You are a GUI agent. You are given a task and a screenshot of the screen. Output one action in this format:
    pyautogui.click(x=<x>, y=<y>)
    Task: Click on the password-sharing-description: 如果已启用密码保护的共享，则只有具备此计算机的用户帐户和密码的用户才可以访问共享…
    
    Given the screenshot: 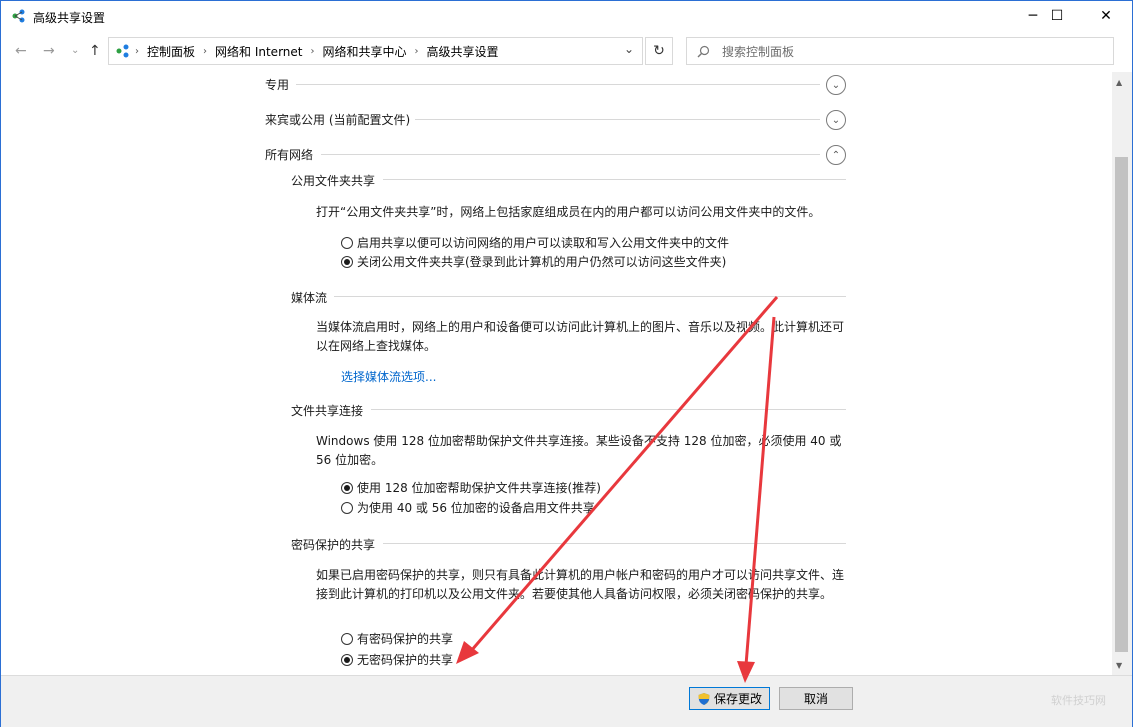 What is the action you would take?
    pyautogui.click(x=580, y=584)
    